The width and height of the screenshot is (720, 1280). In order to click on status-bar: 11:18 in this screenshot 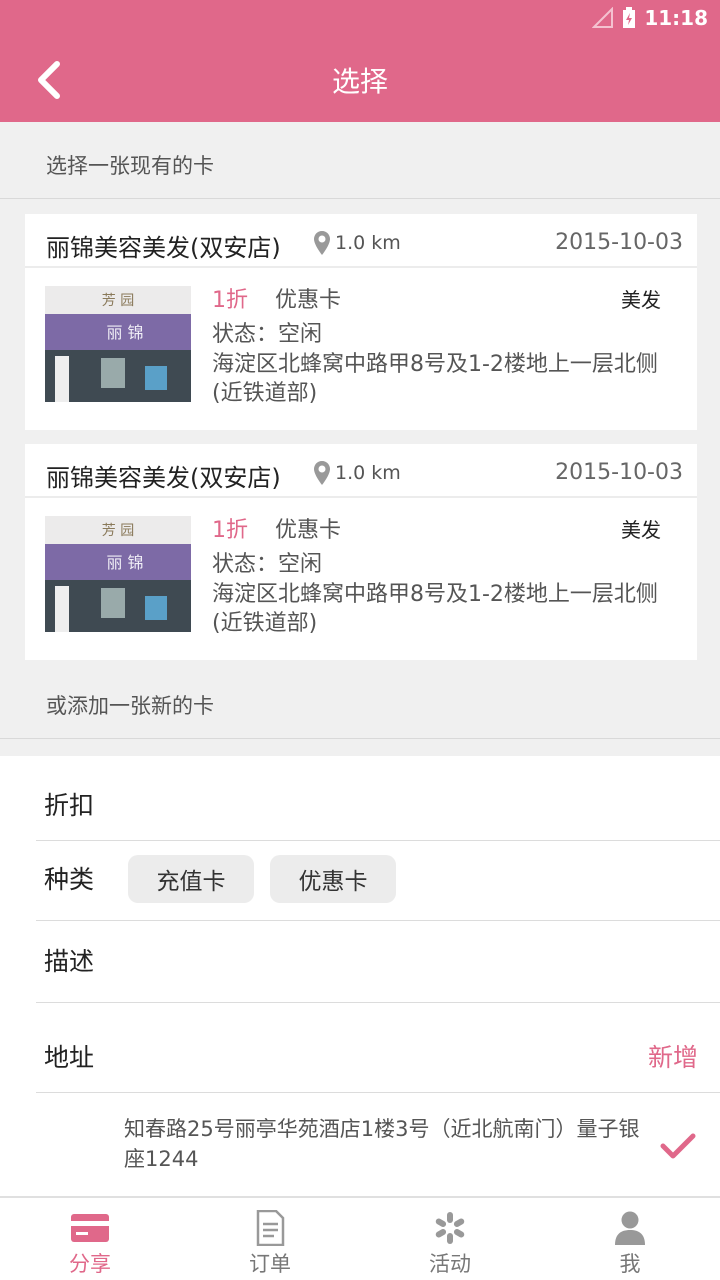, I will do `click(360, 19)`.